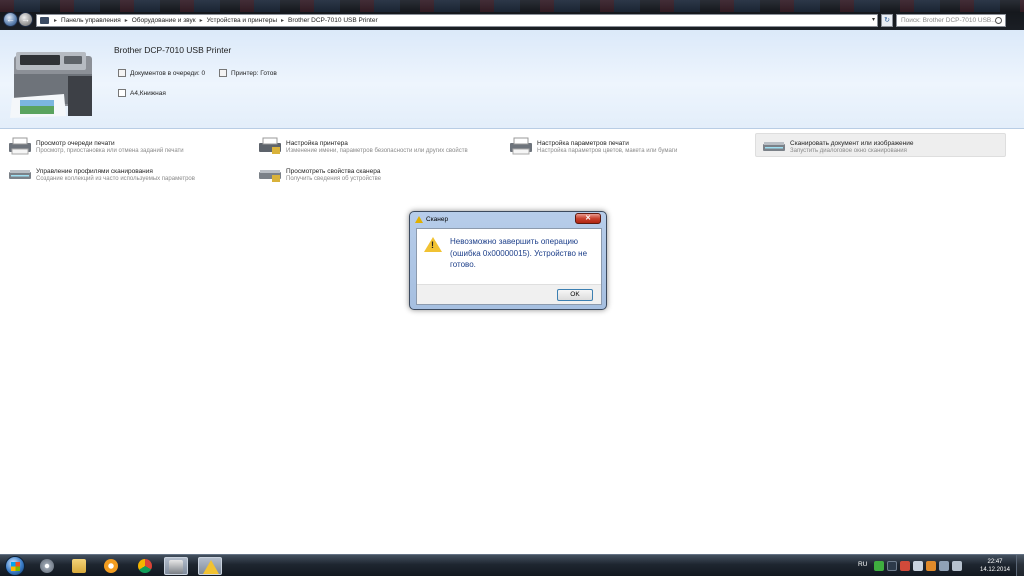  Describe the element at coordinates (852, 143) in the screenshot. I see `task-title: Сканировать документ или изображение` at that location.